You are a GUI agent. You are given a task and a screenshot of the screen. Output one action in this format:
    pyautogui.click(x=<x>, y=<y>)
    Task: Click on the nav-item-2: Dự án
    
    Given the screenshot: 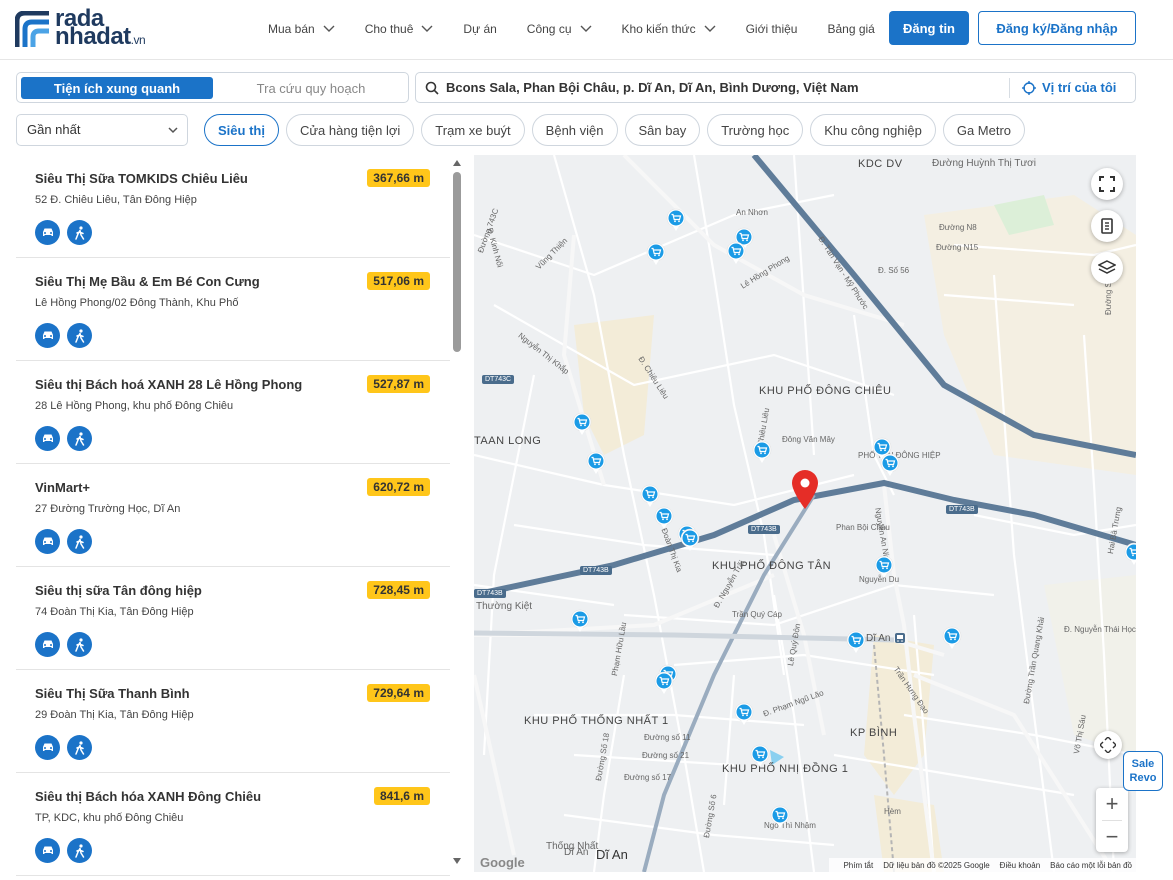 What is the action you would take?
    pyautogui.click(x=479, y=29)
    